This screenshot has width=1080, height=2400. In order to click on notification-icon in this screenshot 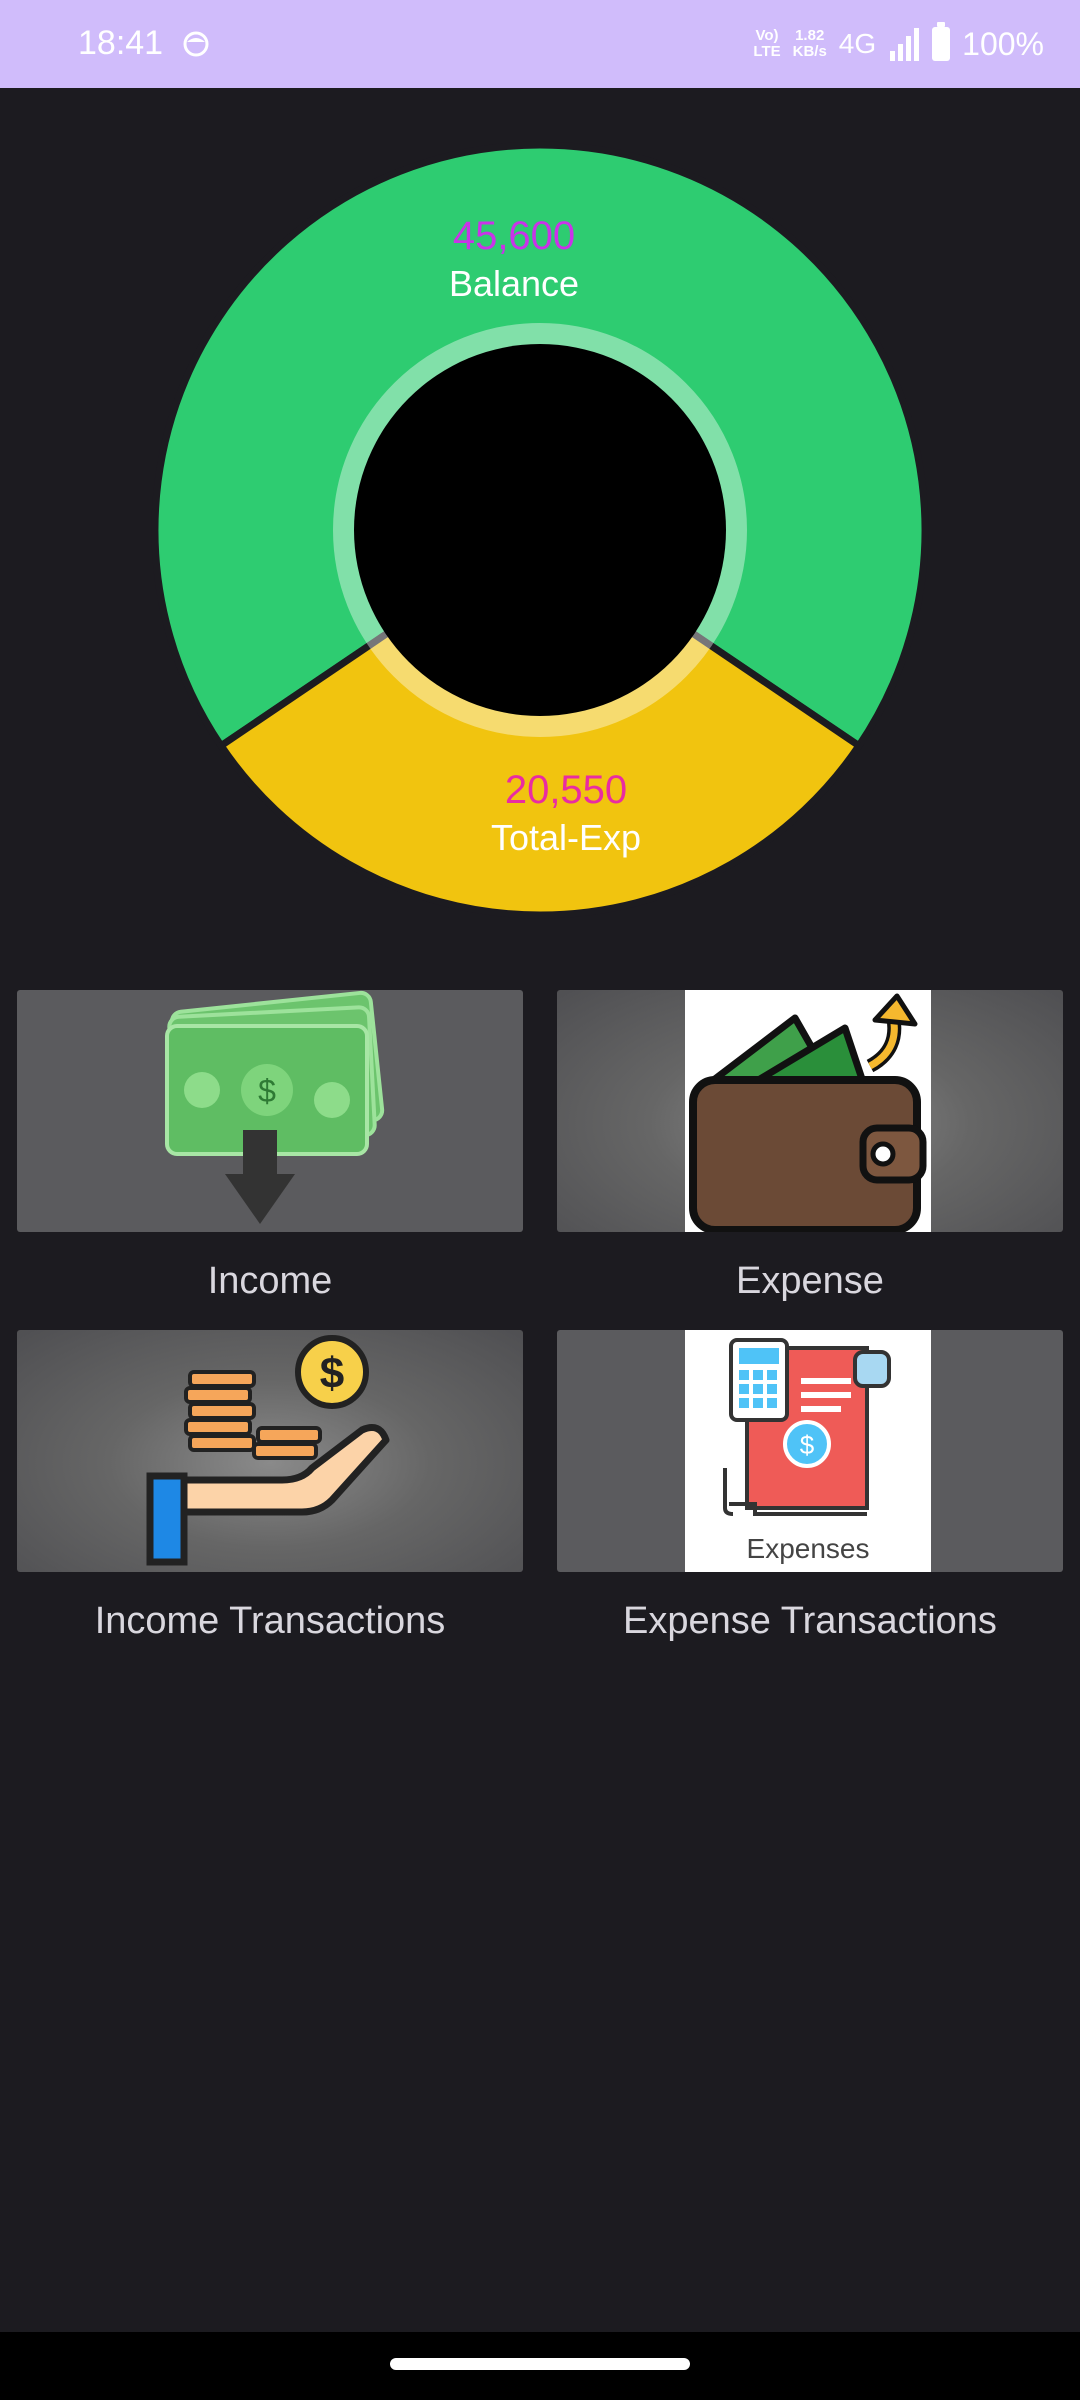, I will do `click(196, 44)`.